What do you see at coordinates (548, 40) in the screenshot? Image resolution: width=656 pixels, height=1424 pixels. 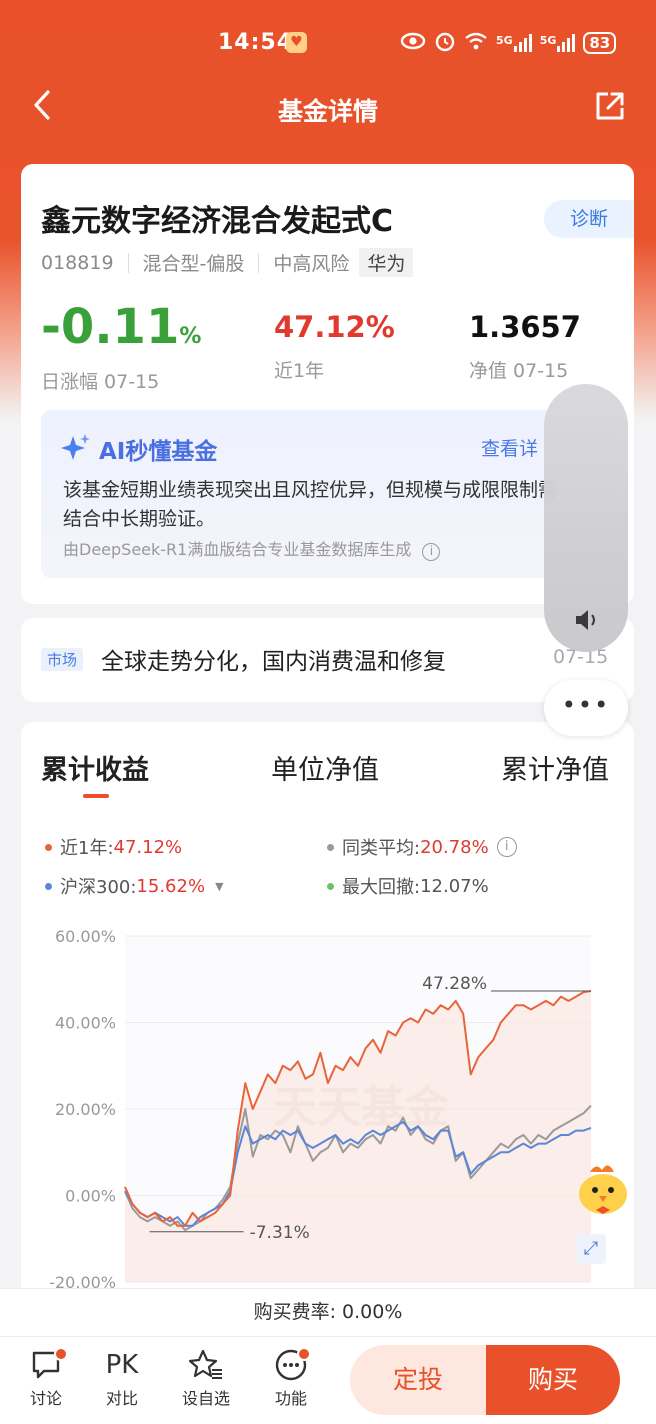 I see `signal-2-label: 5G` at bounding box center [548, 40].